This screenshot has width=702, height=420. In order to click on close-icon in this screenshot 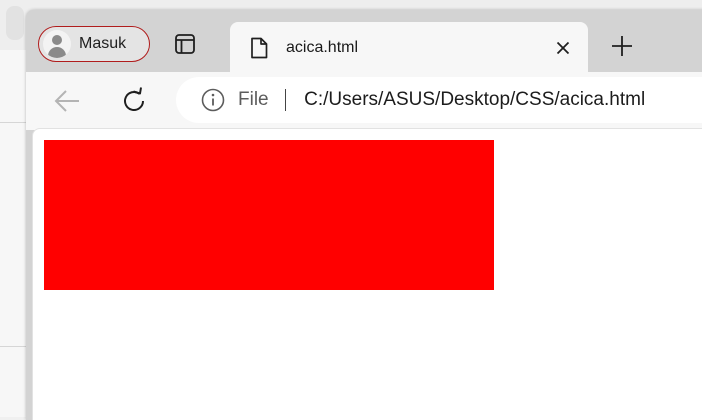, I will do `click(563, 48)`.